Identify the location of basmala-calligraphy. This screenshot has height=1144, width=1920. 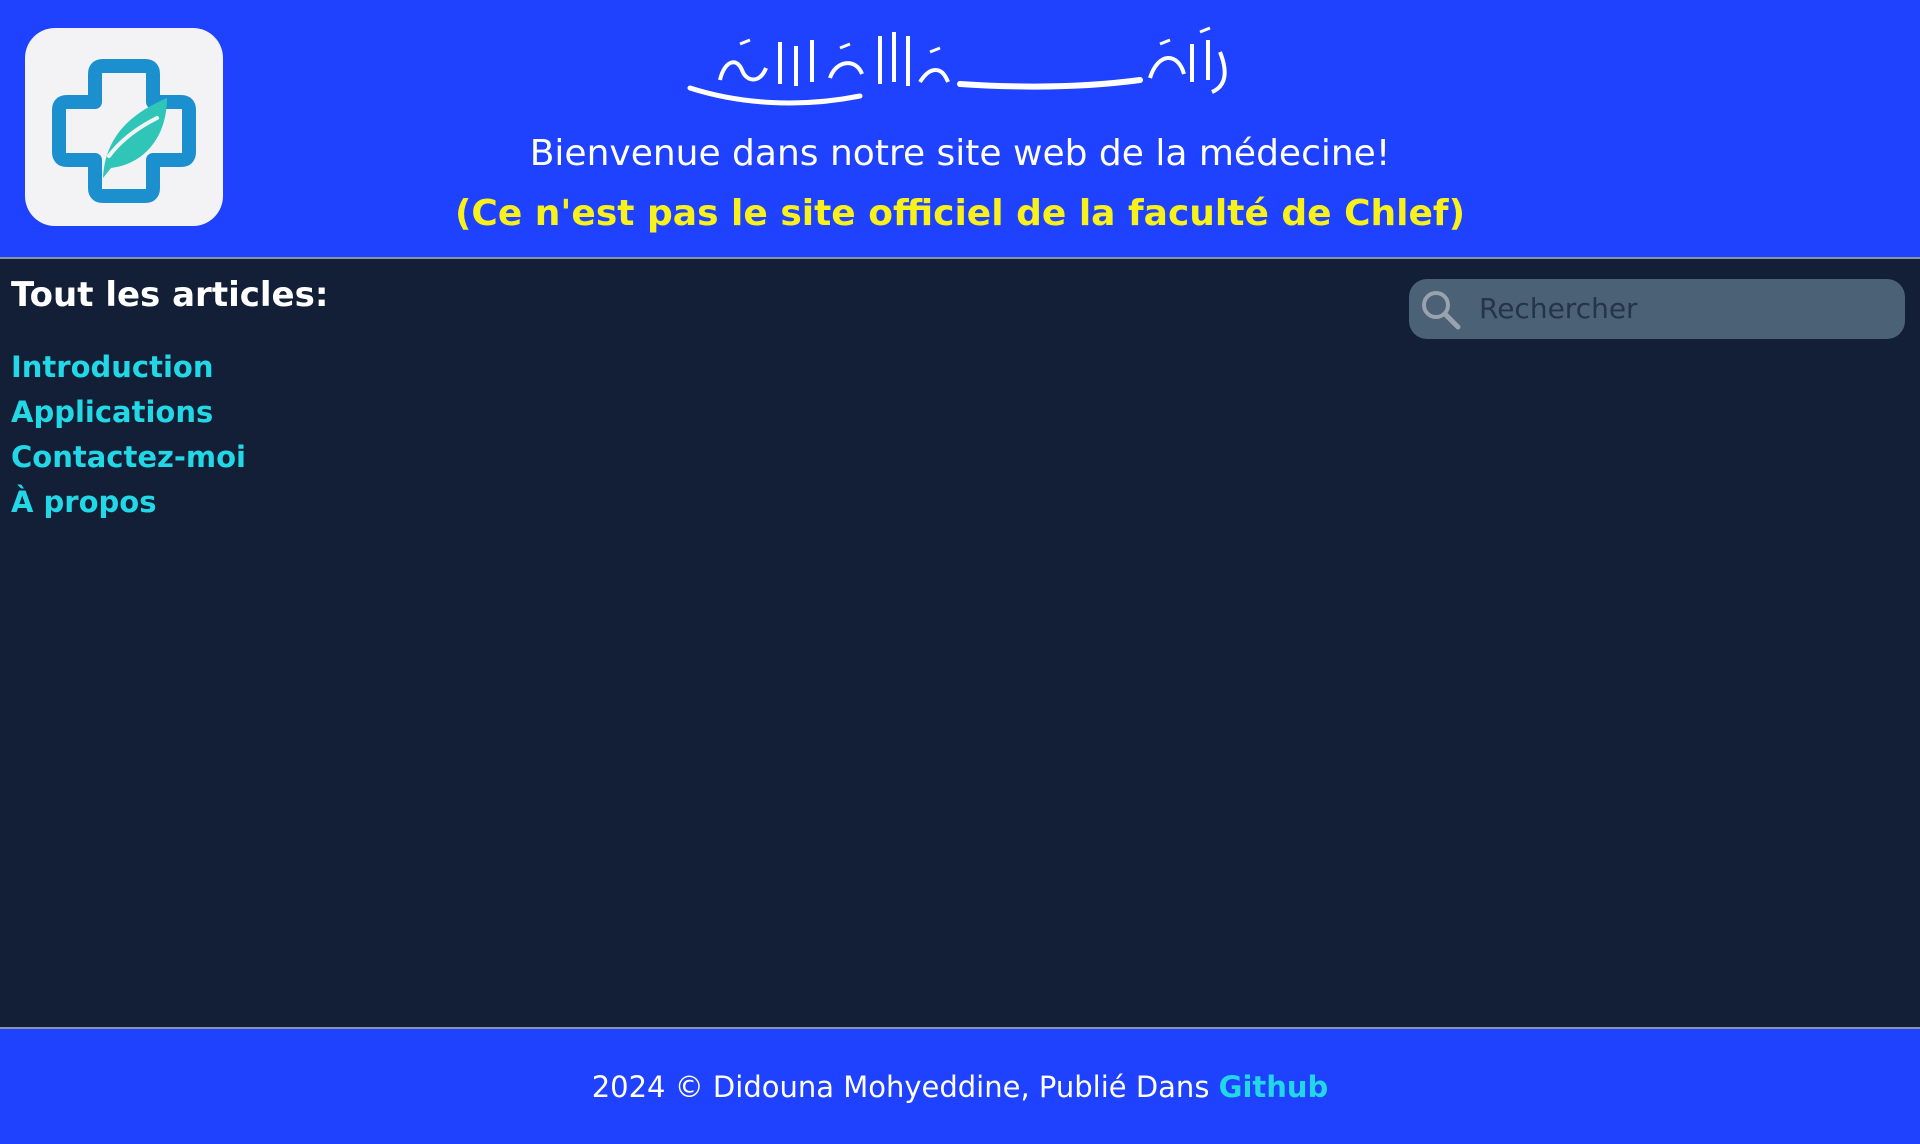
(960, 68).